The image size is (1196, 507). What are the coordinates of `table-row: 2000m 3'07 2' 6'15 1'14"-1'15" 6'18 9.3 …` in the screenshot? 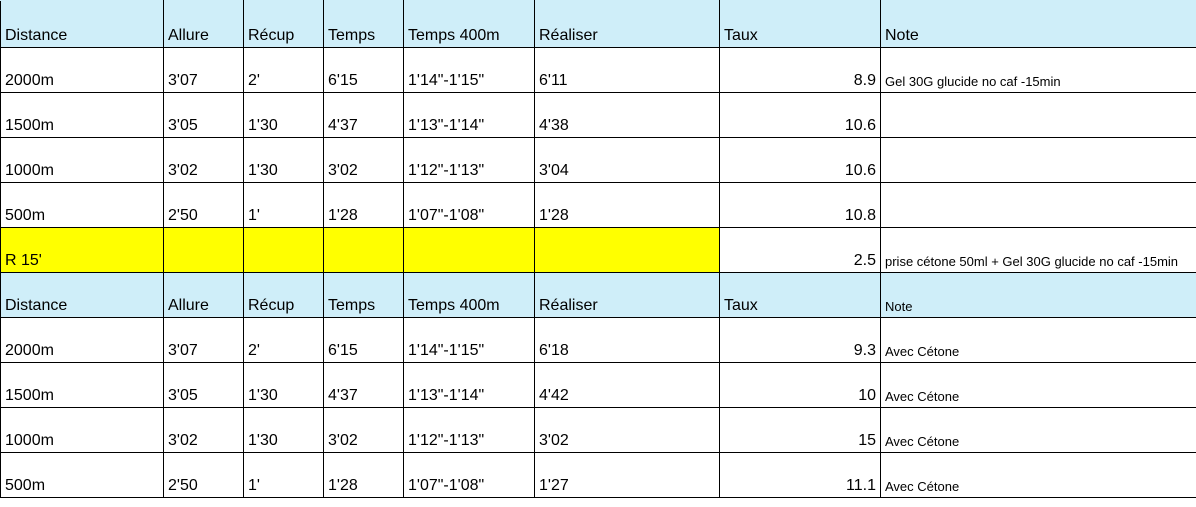 It's located at (598, 340).